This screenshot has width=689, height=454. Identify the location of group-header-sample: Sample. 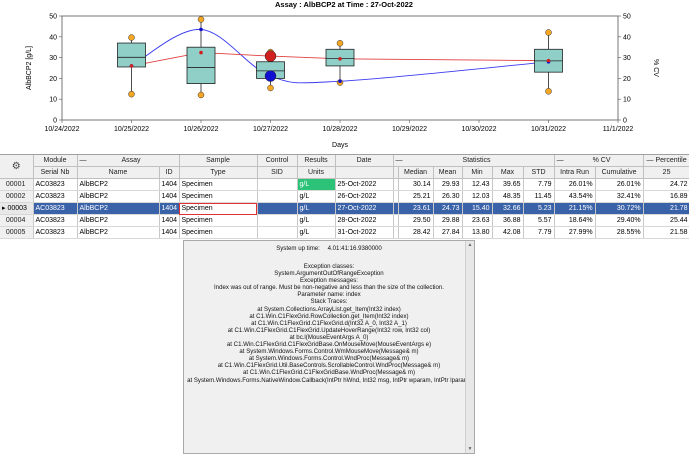
(218, 161).